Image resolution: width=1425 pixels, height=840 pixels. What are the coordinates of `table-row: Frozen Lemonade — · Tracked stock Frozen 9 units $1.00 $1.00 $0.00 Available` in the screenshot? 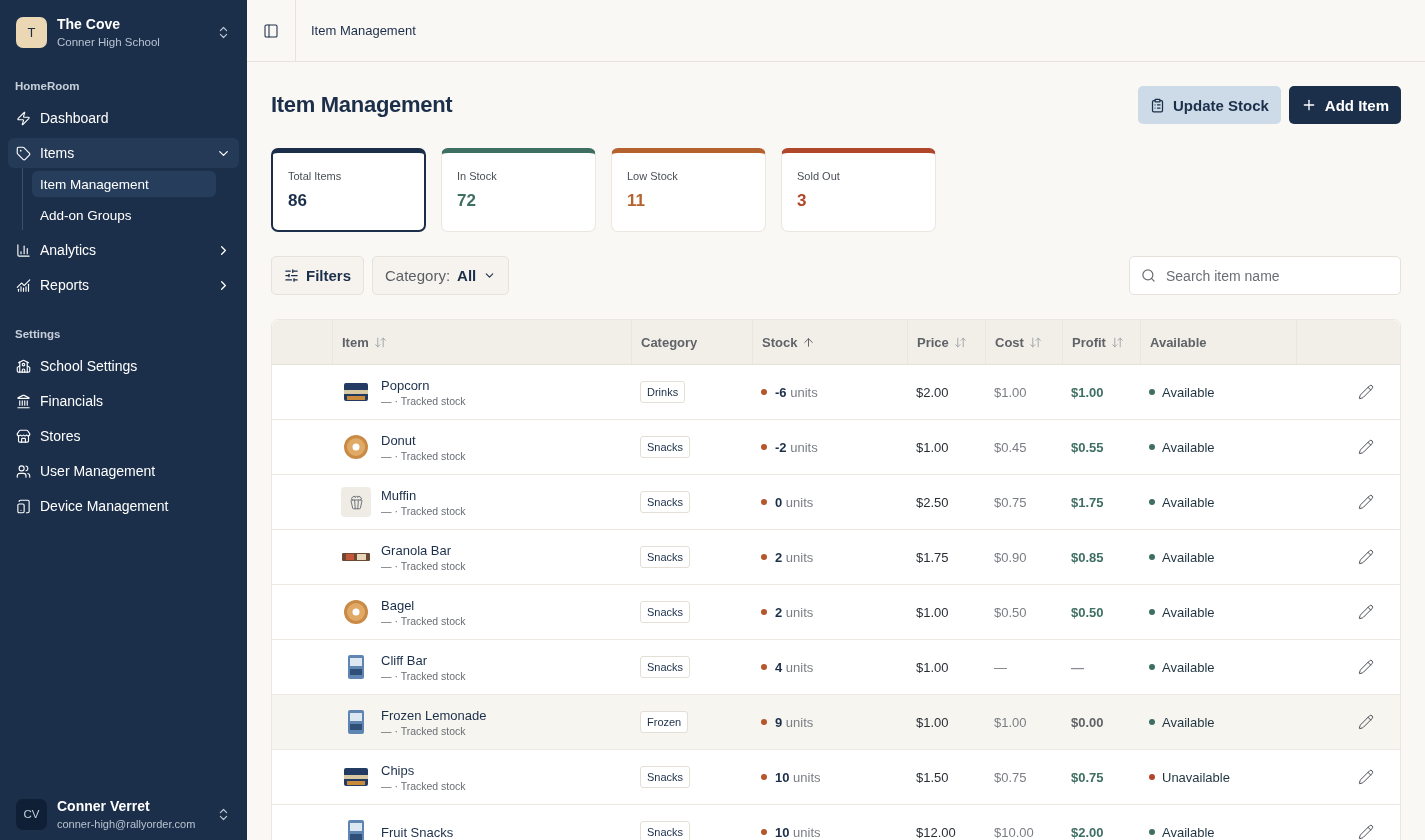 It's located at (836, 722).